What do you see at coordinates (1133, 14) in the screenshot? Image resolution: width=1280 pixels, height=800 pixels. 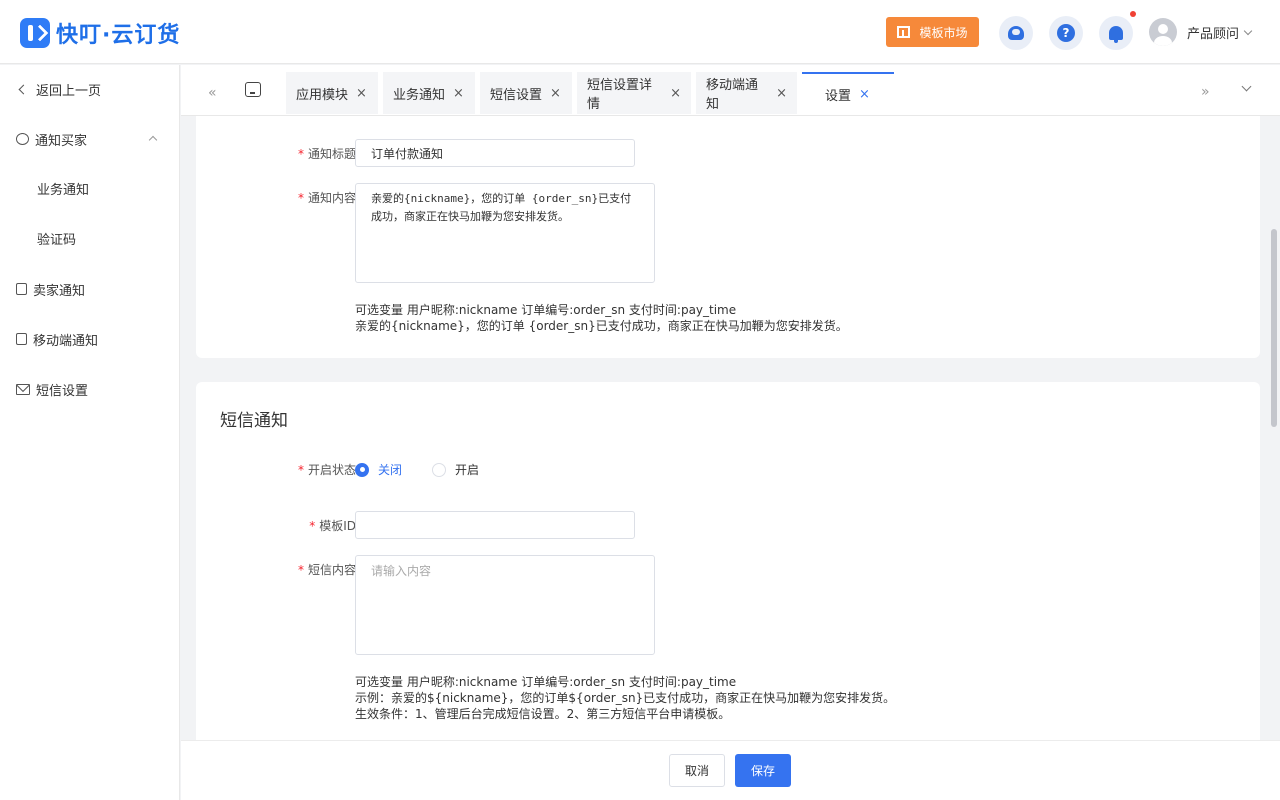 I see `notification-dot` at bounding box center [1133, 14].